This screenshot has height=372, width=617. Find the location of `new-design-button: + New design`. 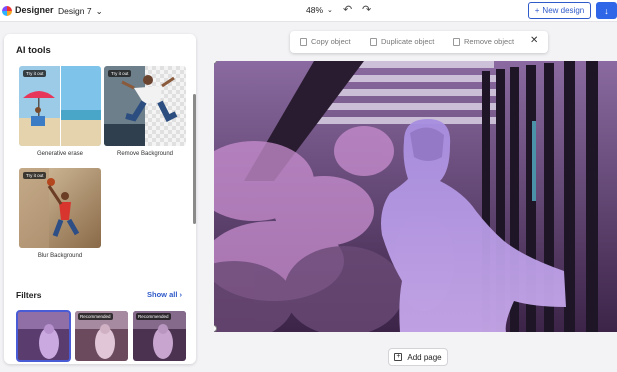

new-design-button: + New design is located at coordinates (559, 10).